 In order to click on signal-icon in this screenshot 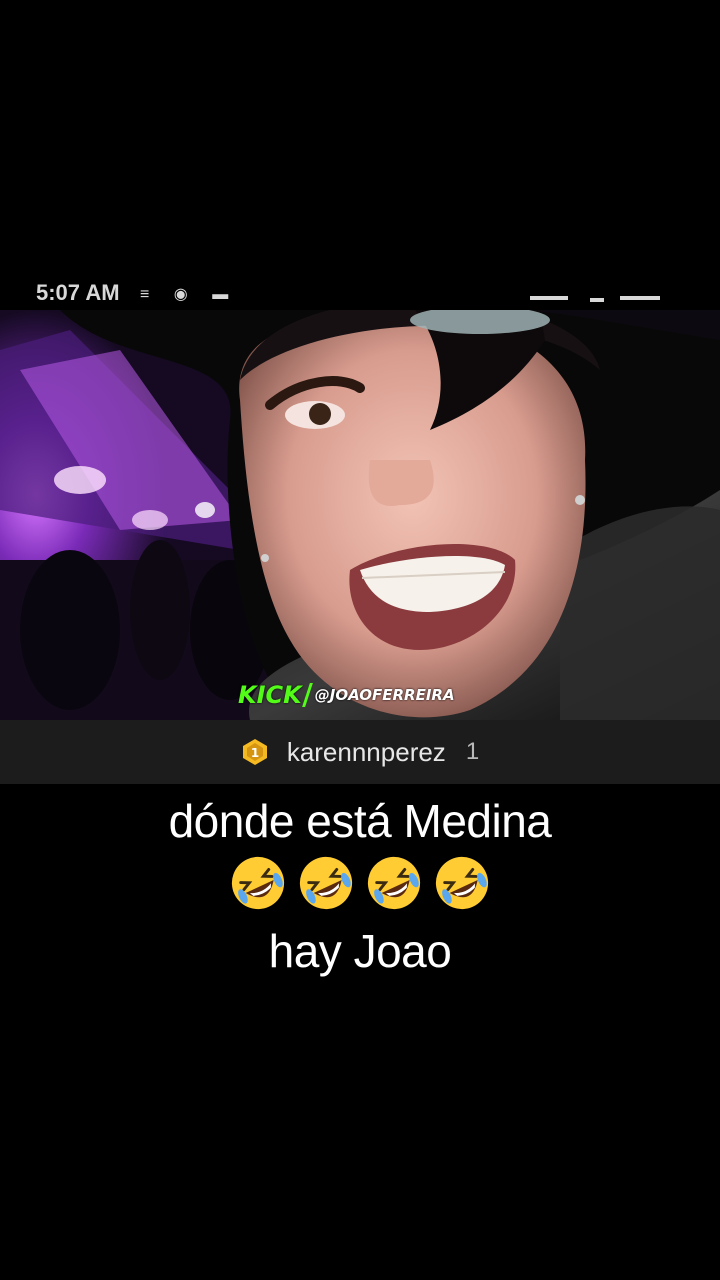, I will do `click(549, 293)`.